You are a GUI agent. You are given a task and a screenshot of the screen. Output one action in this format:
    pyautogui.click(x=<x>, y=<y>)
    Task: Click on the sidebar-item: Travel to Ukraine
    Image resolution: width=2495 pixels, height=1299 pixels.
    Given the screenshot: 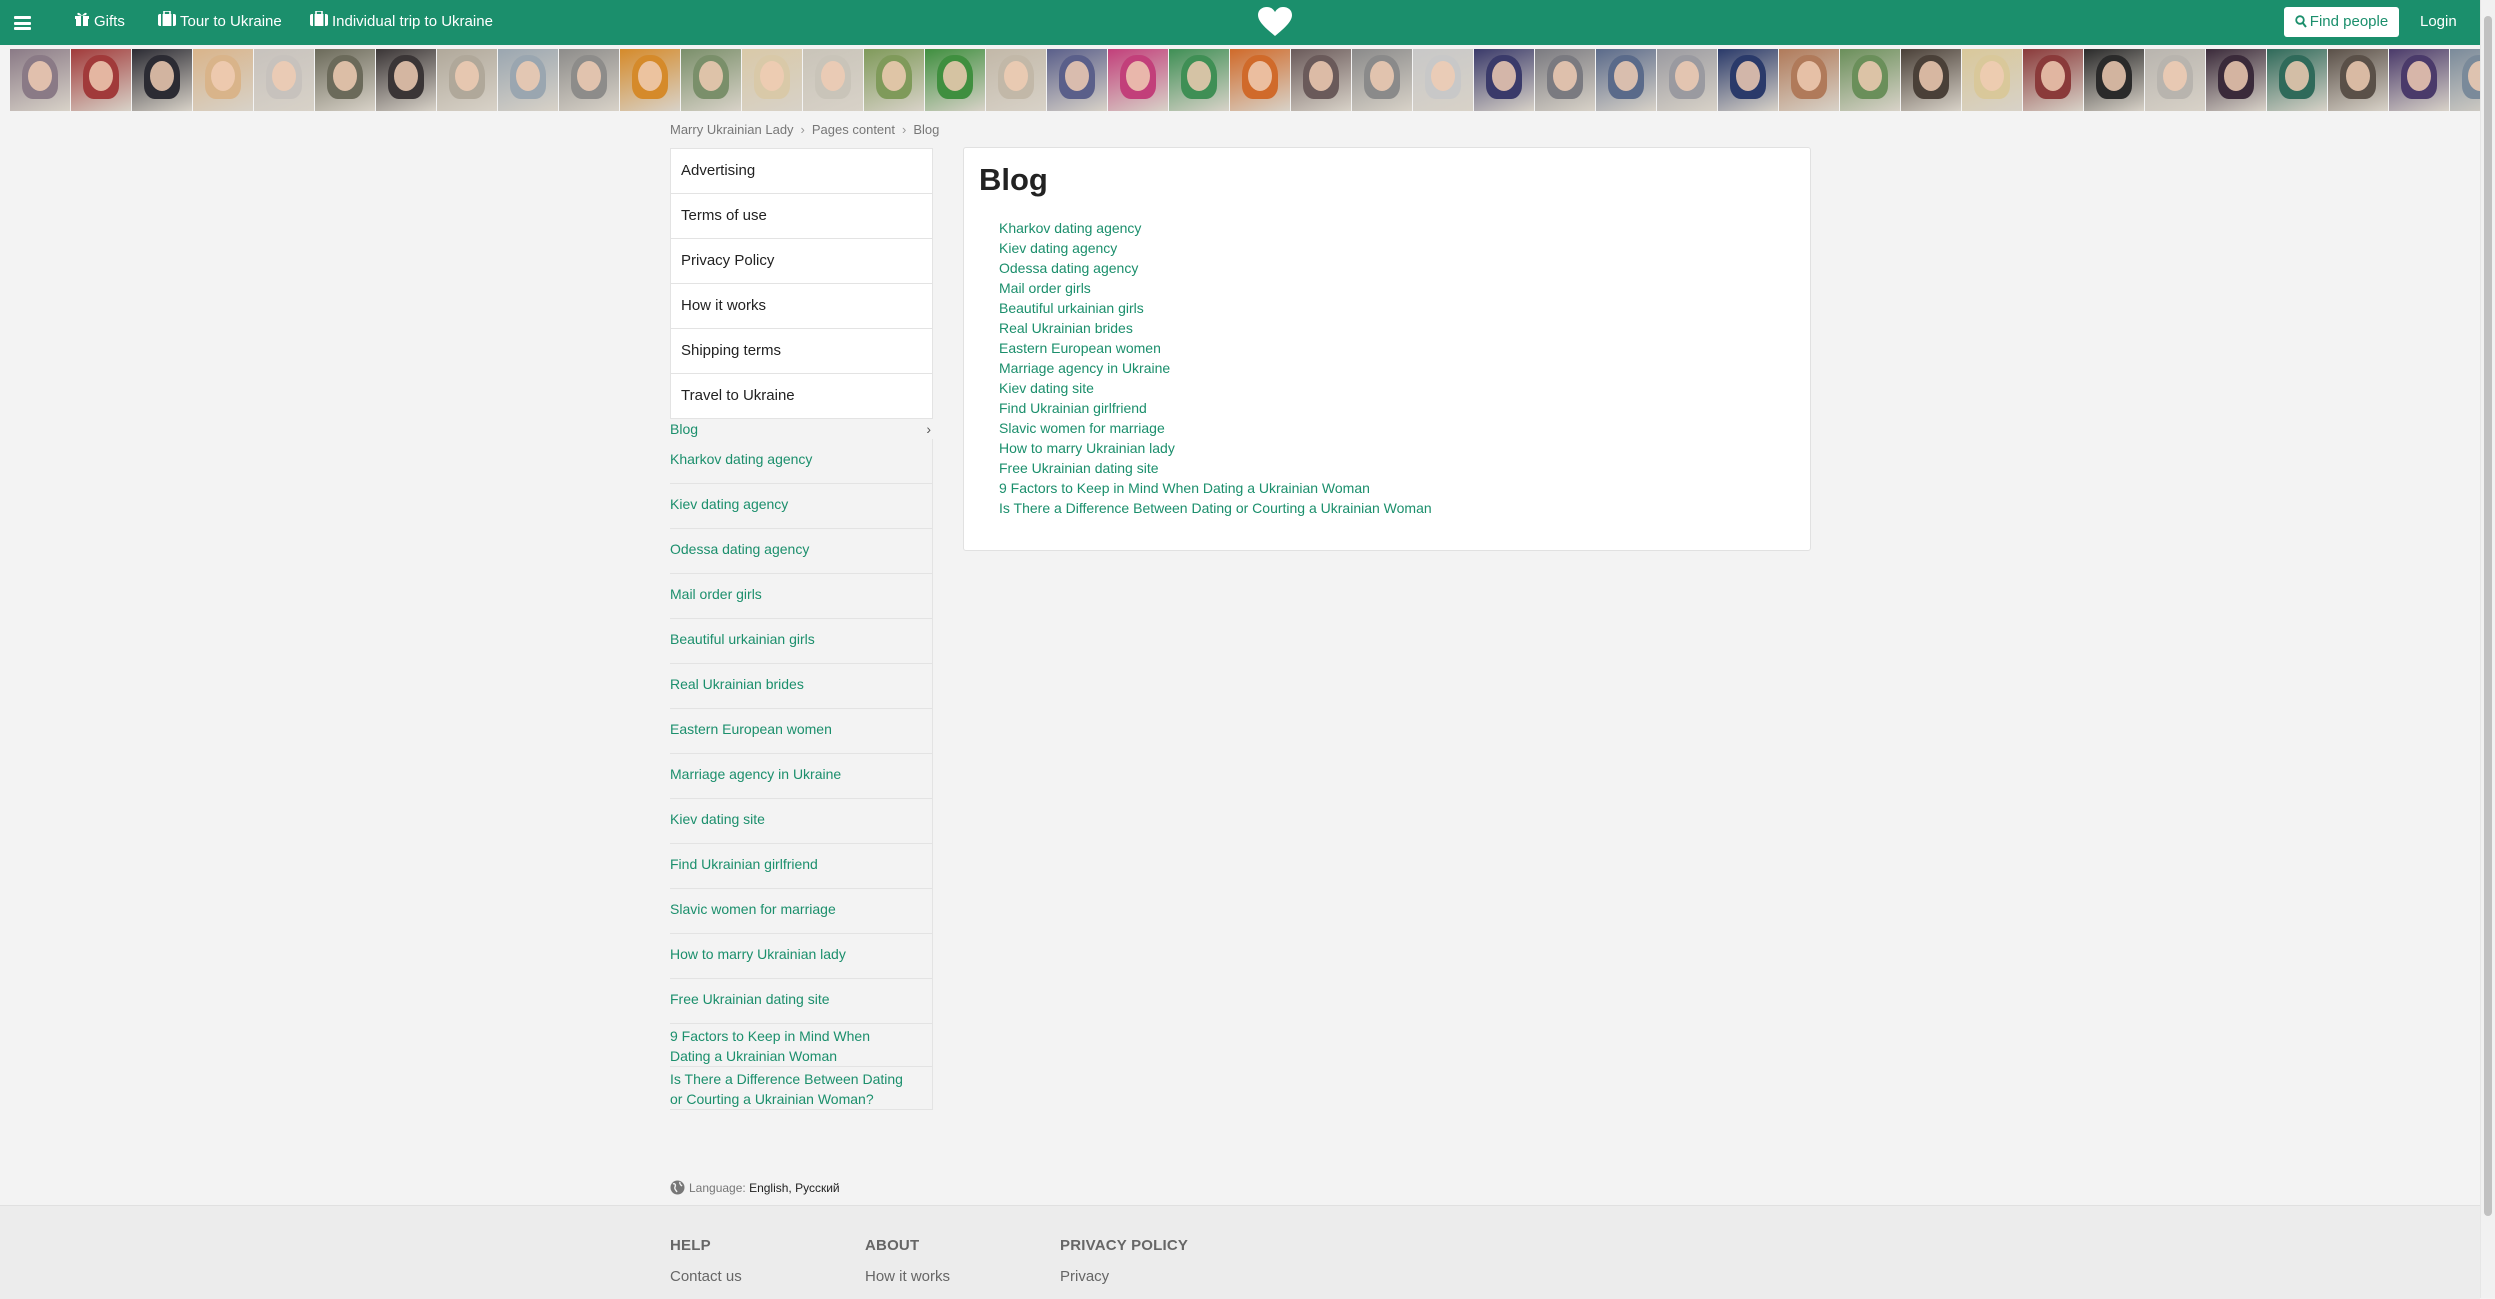 What is the action you would take?
    pyautogui.click(x=801, y=396)
    